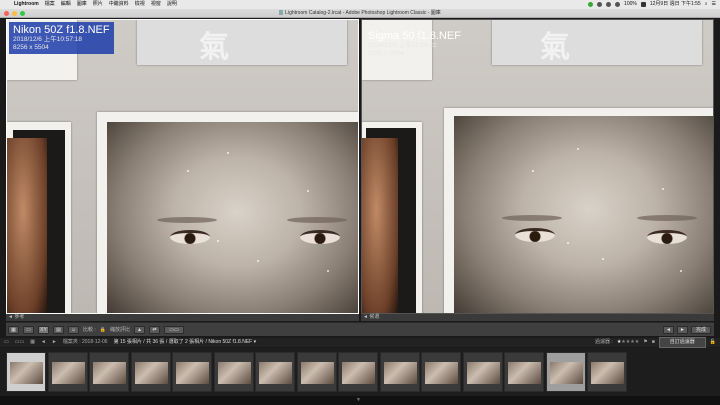  I want to click on grid-view-button: ▦, so click(13, 329).